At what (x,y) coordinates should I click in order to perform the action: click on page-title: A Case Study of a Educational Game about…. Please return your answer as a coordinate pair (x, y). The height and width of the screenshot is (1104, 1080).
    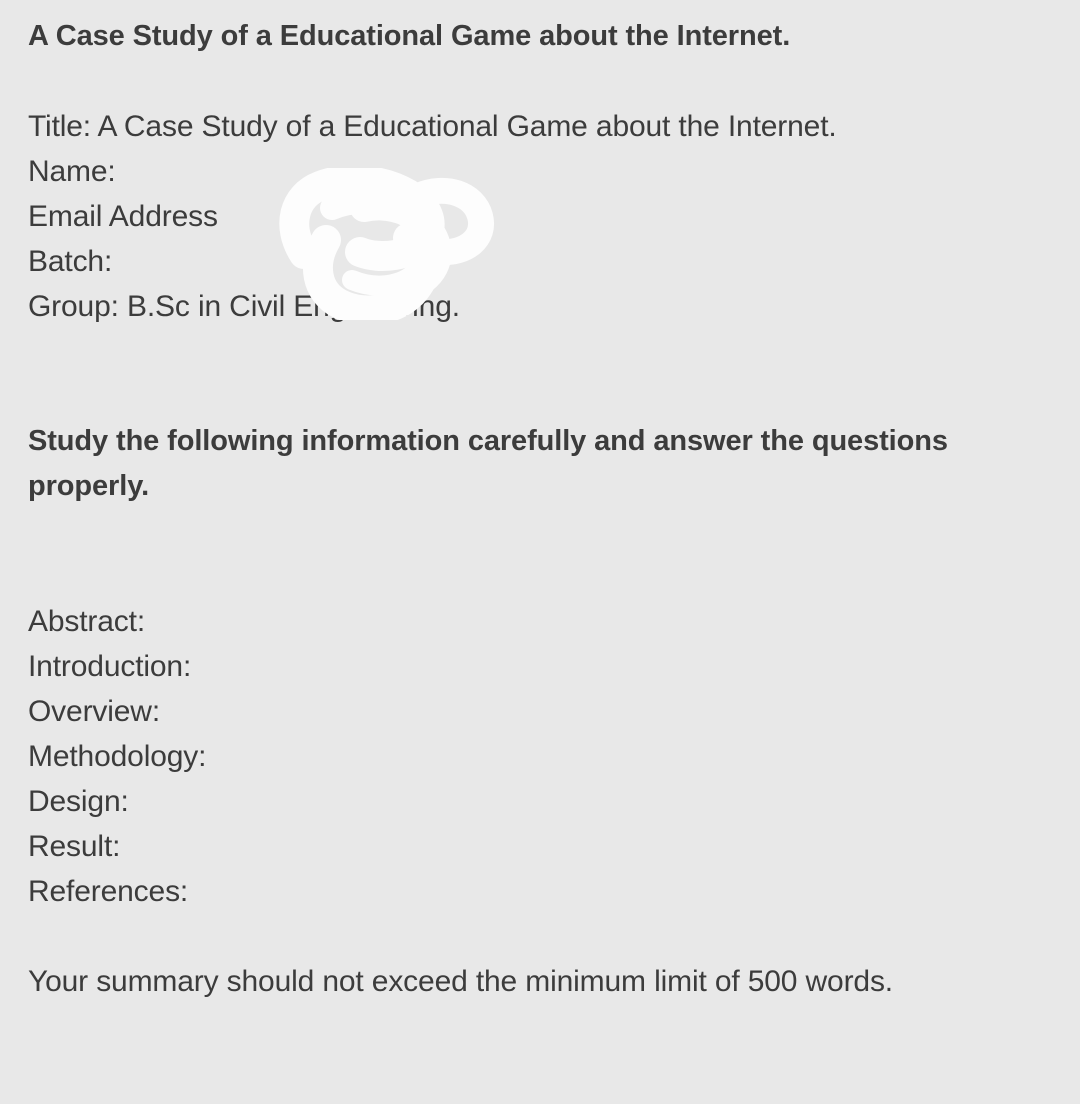
    Looking at the image, I should click on (409, 36).